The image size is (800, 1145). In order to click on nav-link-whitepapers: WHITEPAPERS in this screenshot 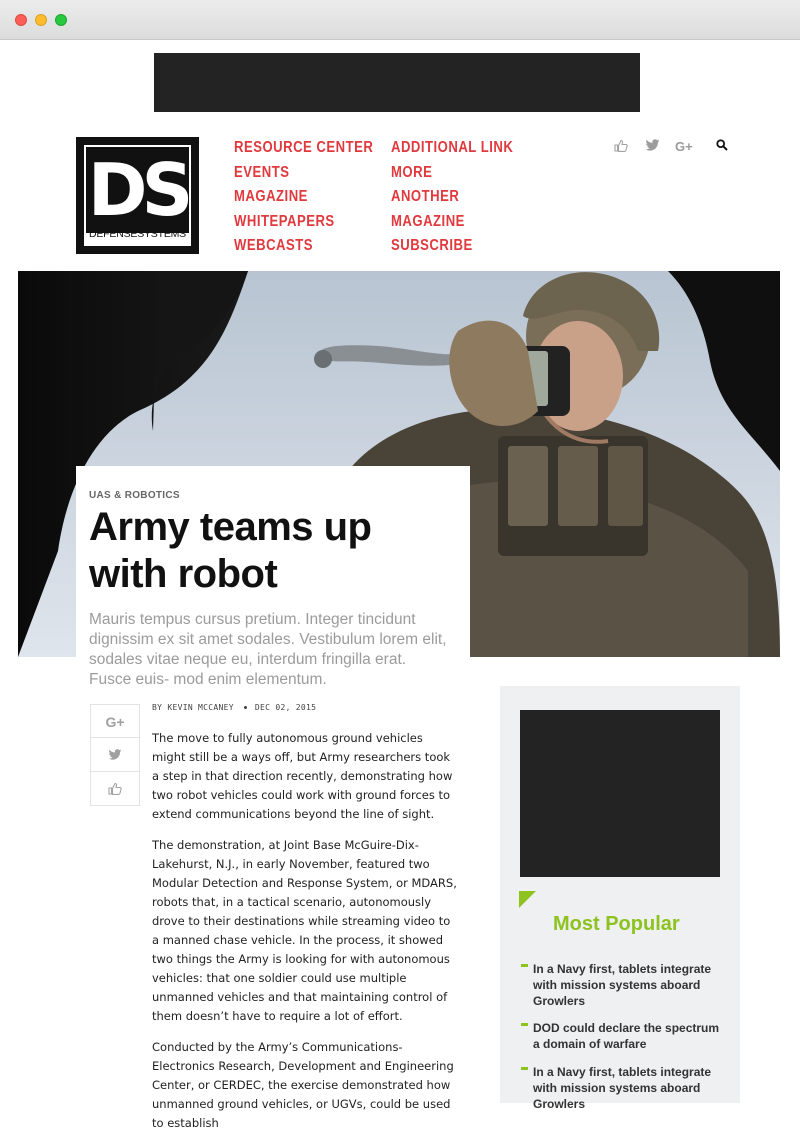, I will do `click(303, 224)`.